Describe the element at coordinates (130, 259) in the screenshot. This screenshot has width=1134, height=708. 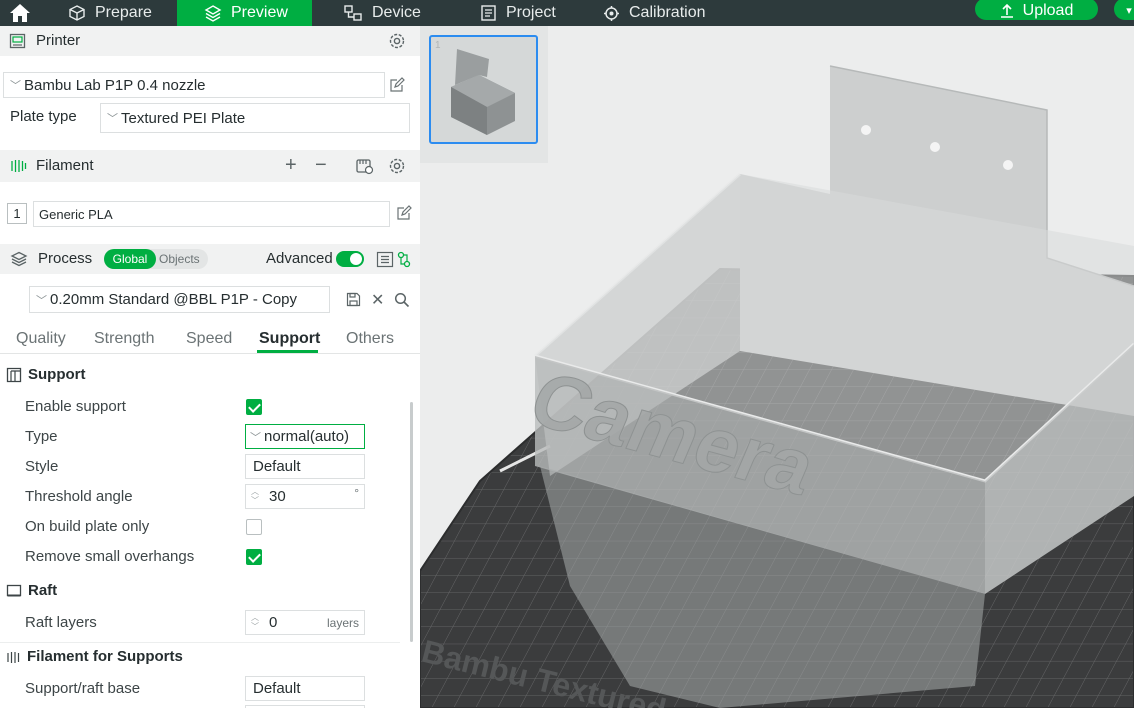
I see `toggle-global: Global` at that location.